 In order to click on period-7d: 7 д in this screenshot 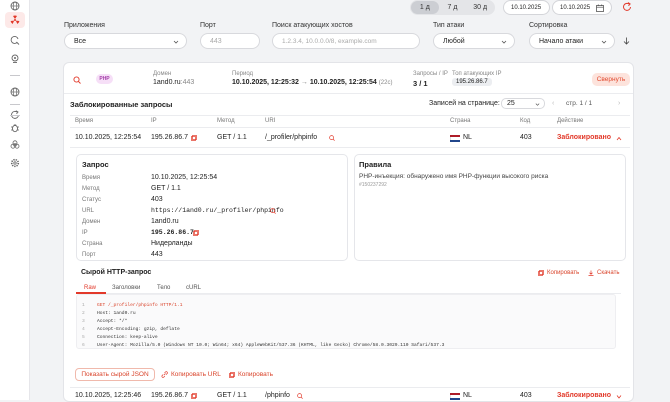, I will do `click(453, 7)`.